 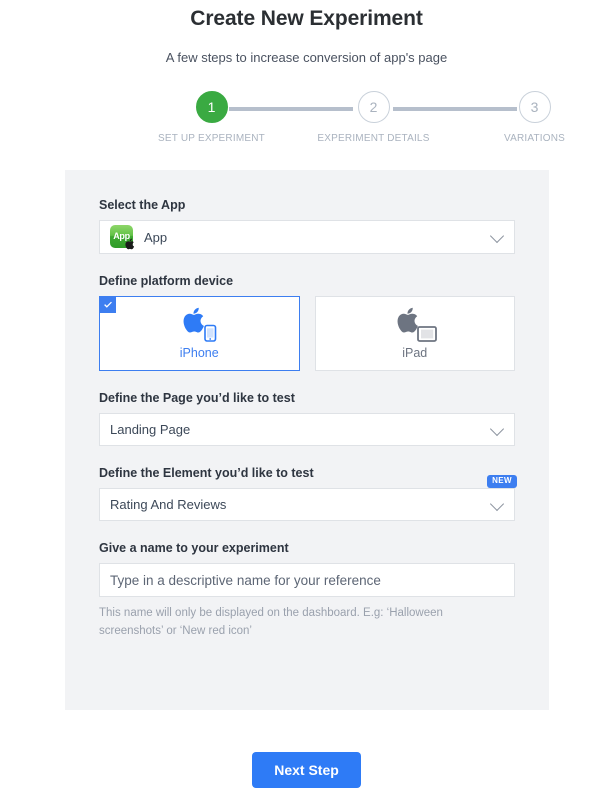 I want to click on green-app-icon: App, so click(x=122, y=237).